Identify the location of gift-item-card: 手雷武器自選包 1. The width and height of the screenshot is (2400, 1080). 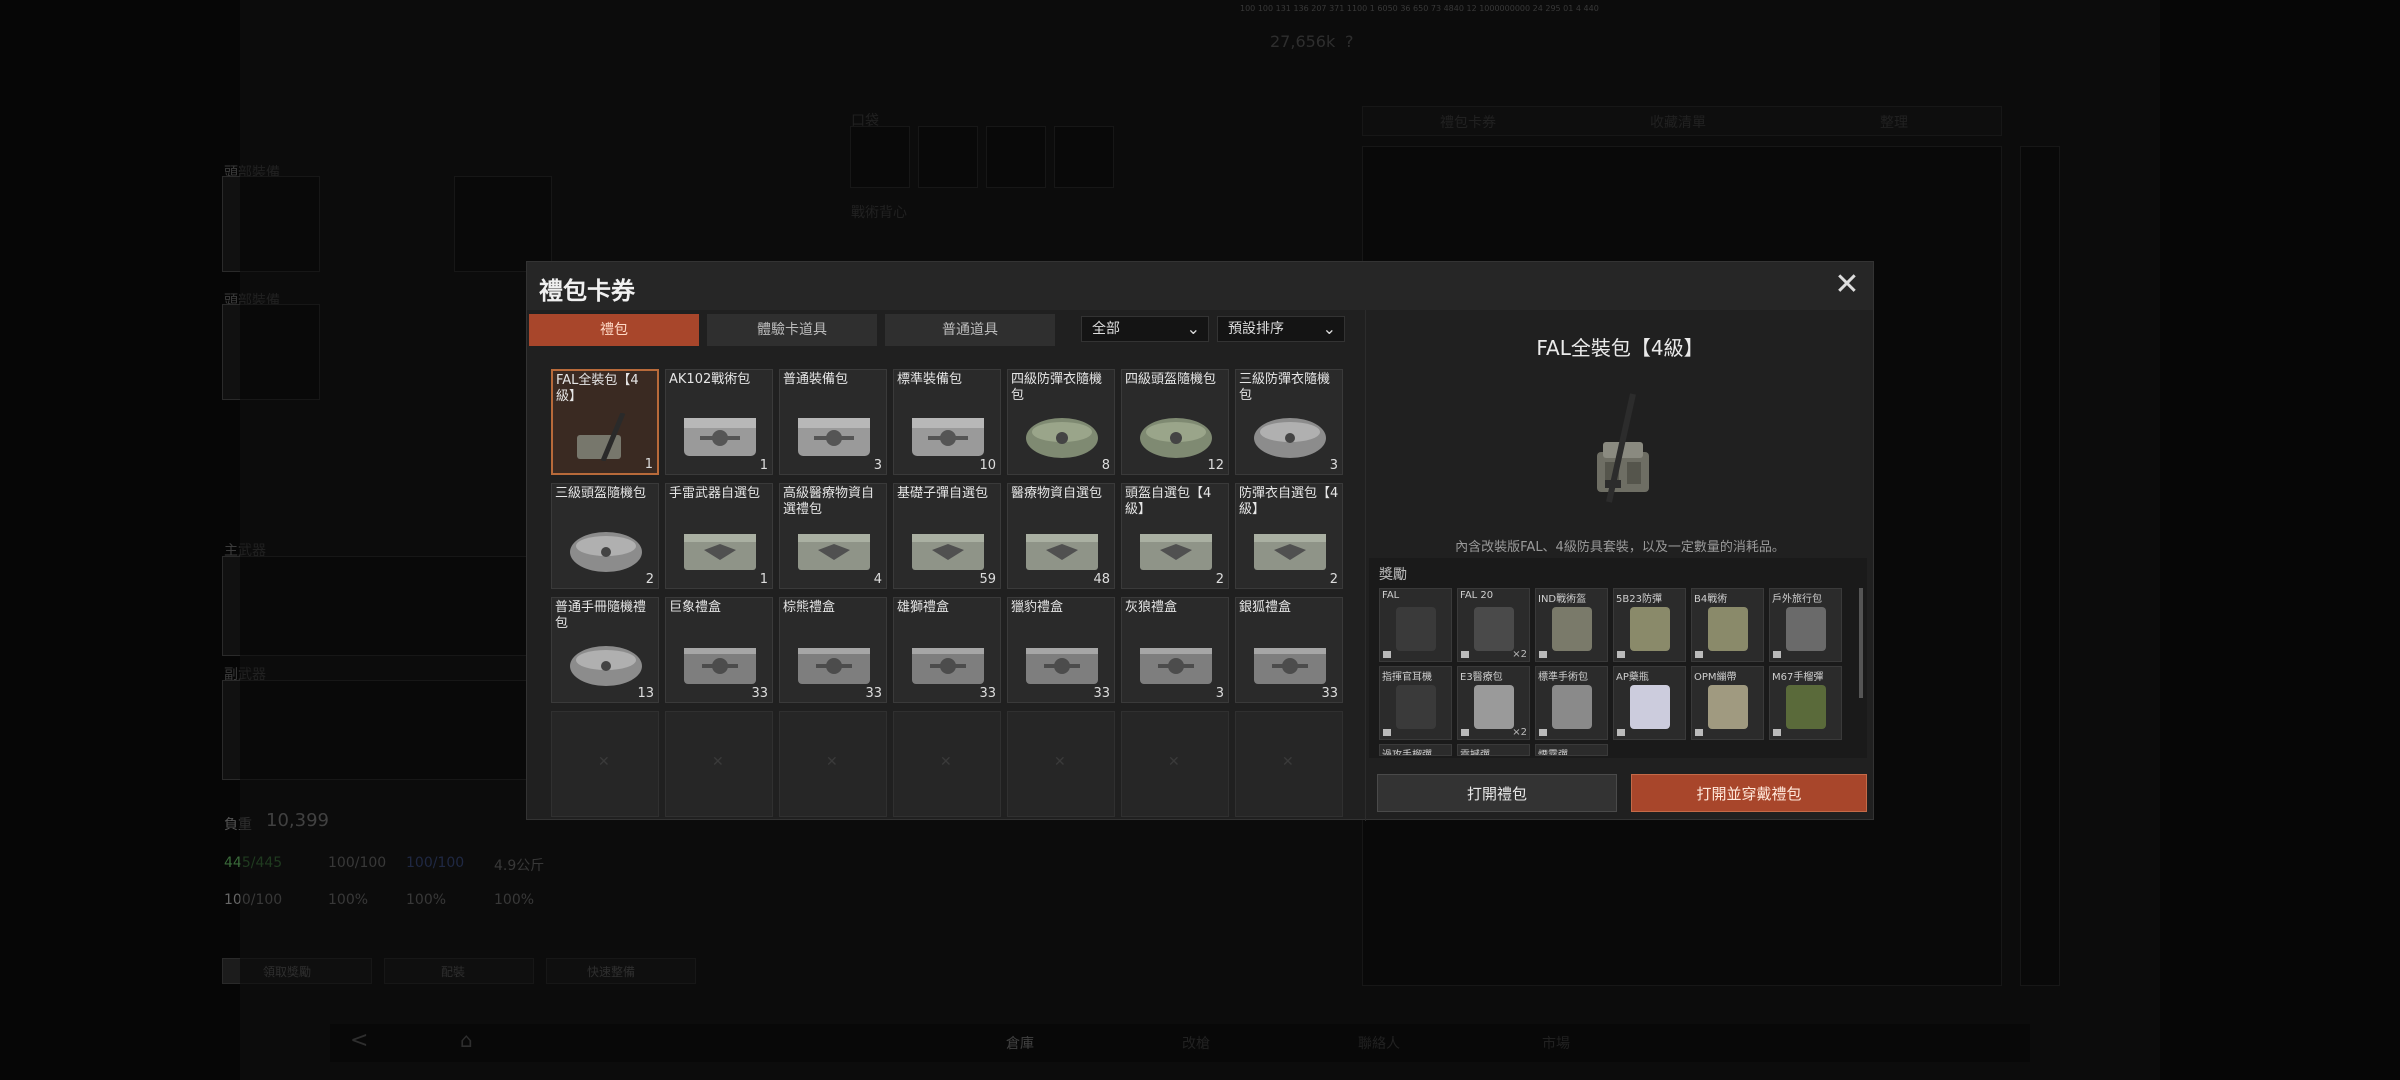
(719, 536).